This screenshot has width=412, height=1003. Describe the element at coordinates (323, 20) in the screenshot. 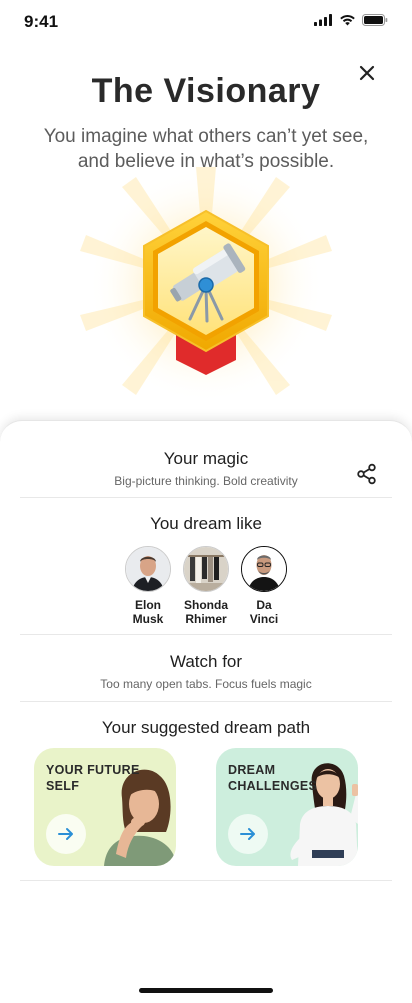

I see `cellular-signal-icon` at that location.